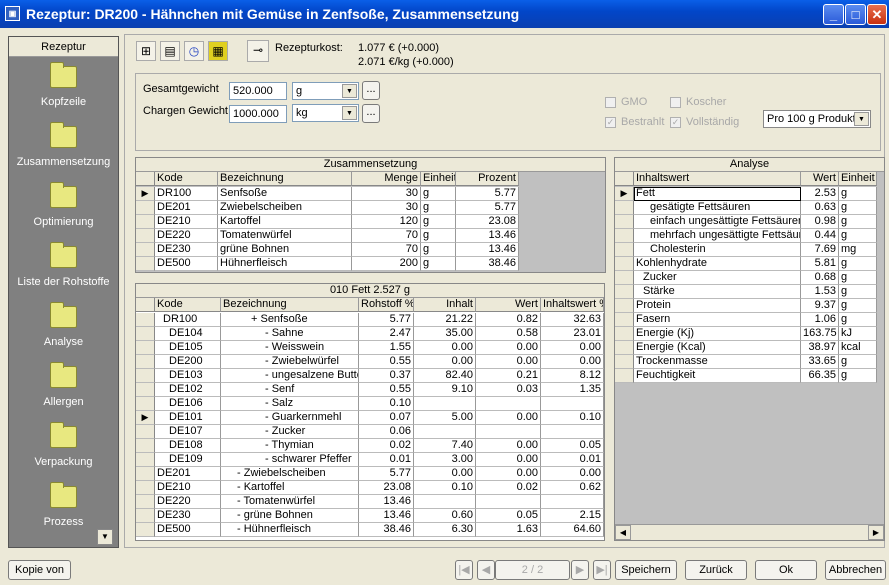 This screenshot has height=585, width=889. Describe the element at coordinates (610, 102) in the screenshot. I see `gmo-checkbox` at that location.